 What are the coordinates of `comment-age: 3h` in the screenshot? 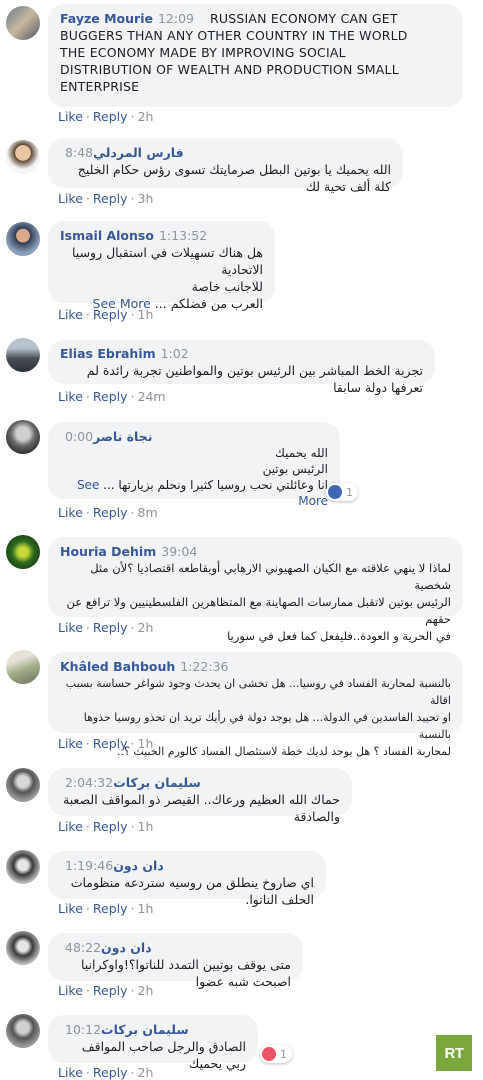 It's located at (146, 198).